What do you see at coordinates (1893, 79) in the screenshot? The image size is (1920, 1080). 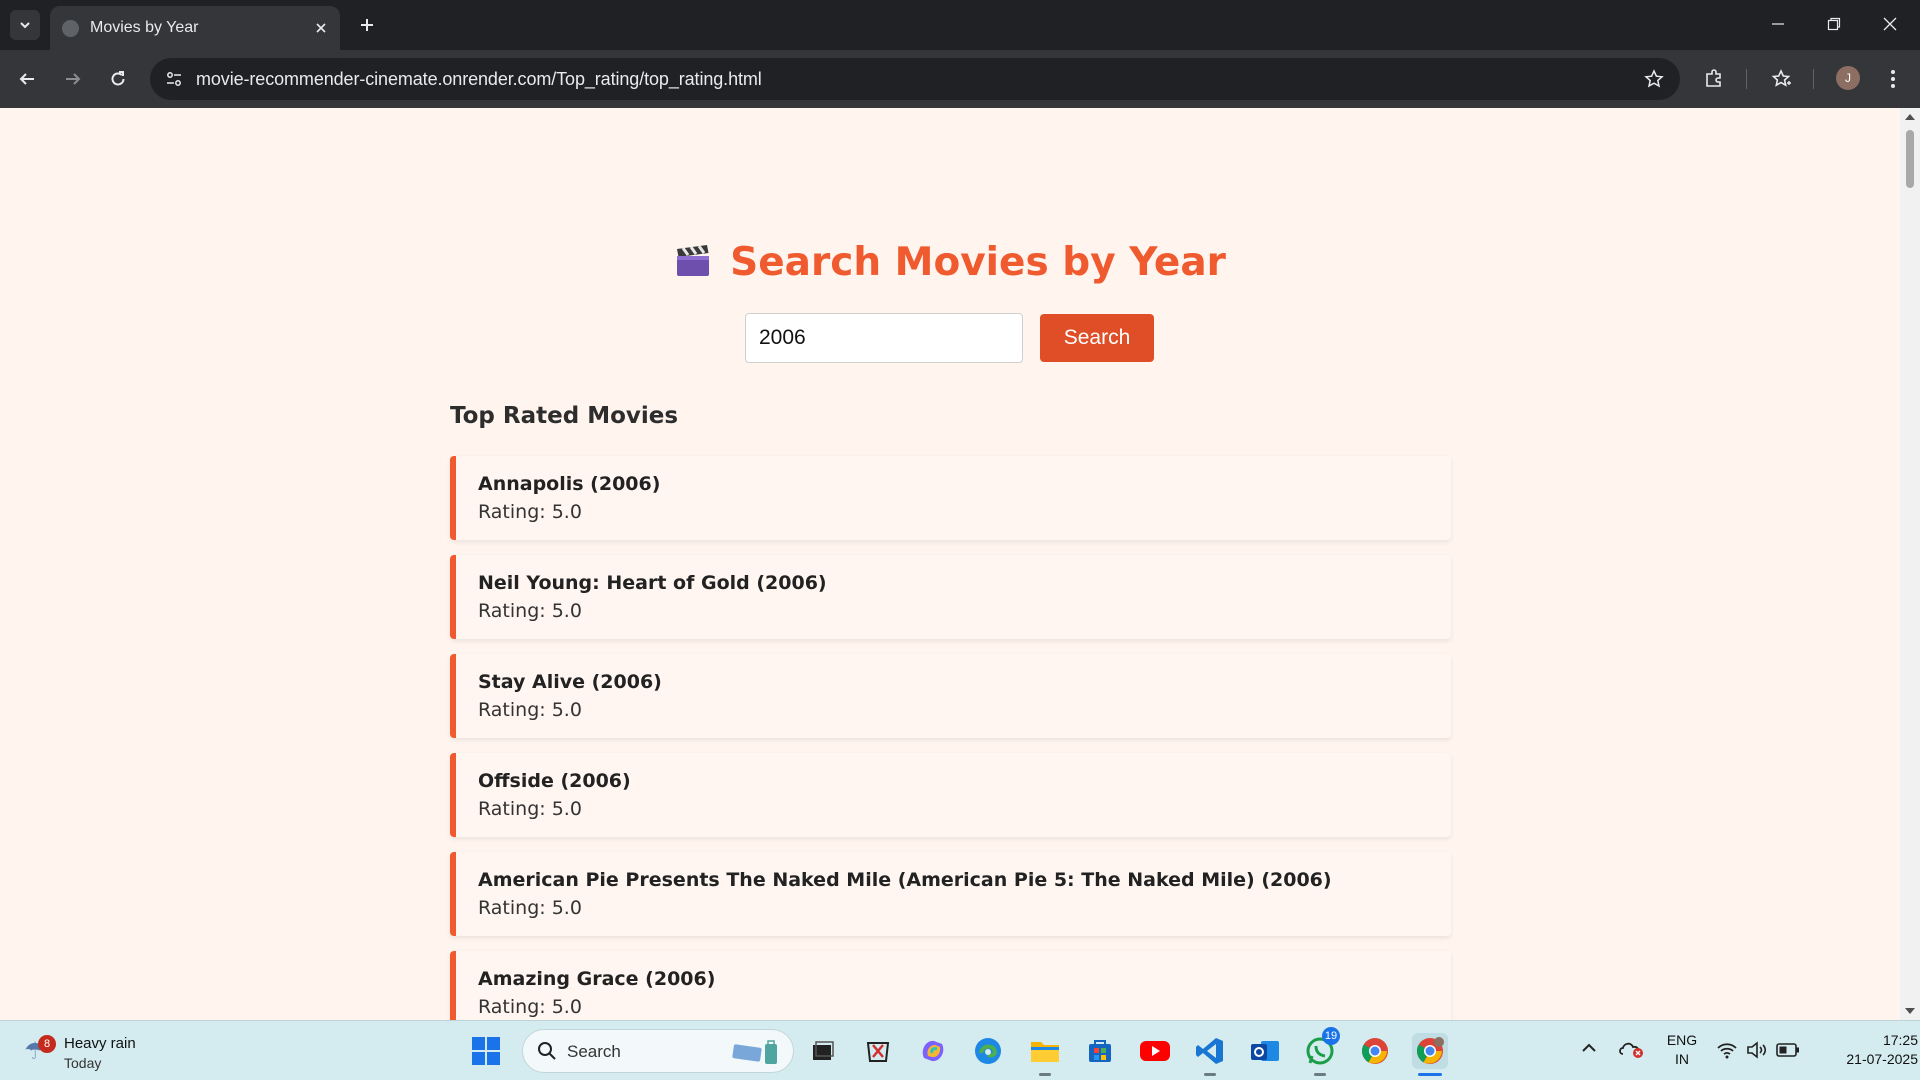 I see `menu-kebab-icon` at bounding box center [1893, 79].